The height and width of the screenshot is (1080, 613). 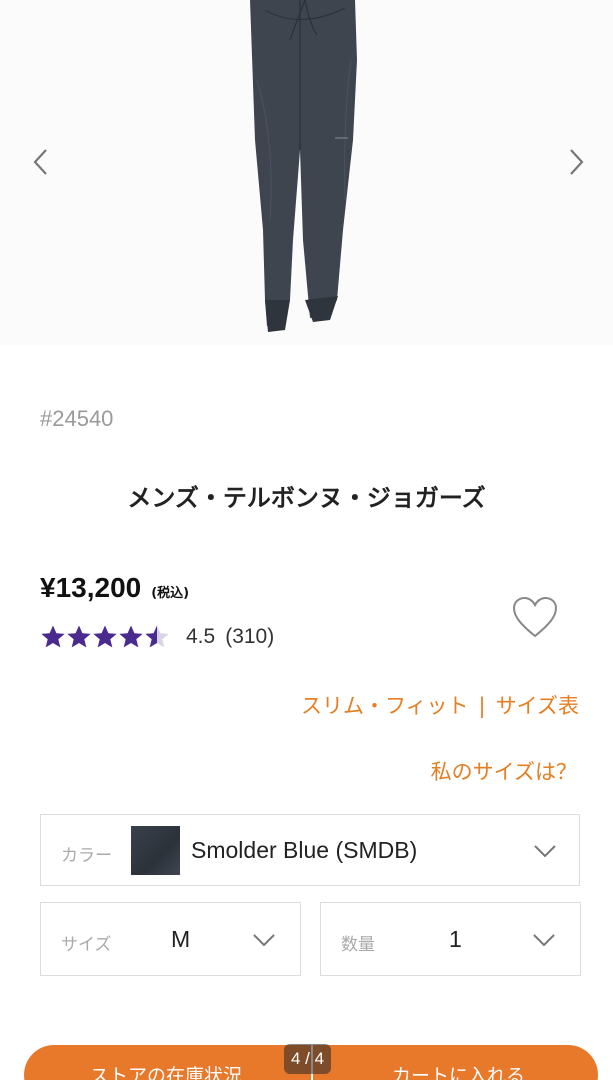 What do you see at coordinates (306, 498) in the screenshot?
I see `product-title: メンズ・テルボンヌ・ジョガーズ` at bounding box center [306, 498].